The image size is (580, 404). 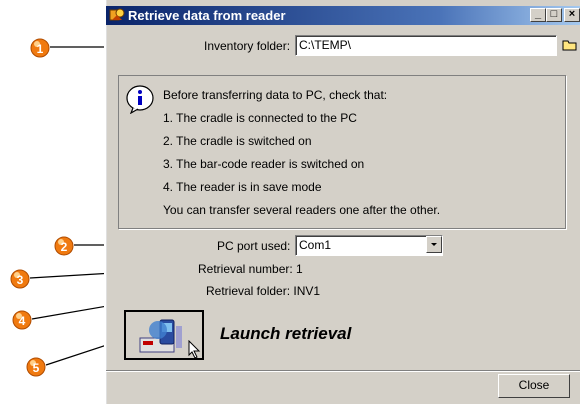 I want to click on close-button: Close, so click(x=534, y=386).